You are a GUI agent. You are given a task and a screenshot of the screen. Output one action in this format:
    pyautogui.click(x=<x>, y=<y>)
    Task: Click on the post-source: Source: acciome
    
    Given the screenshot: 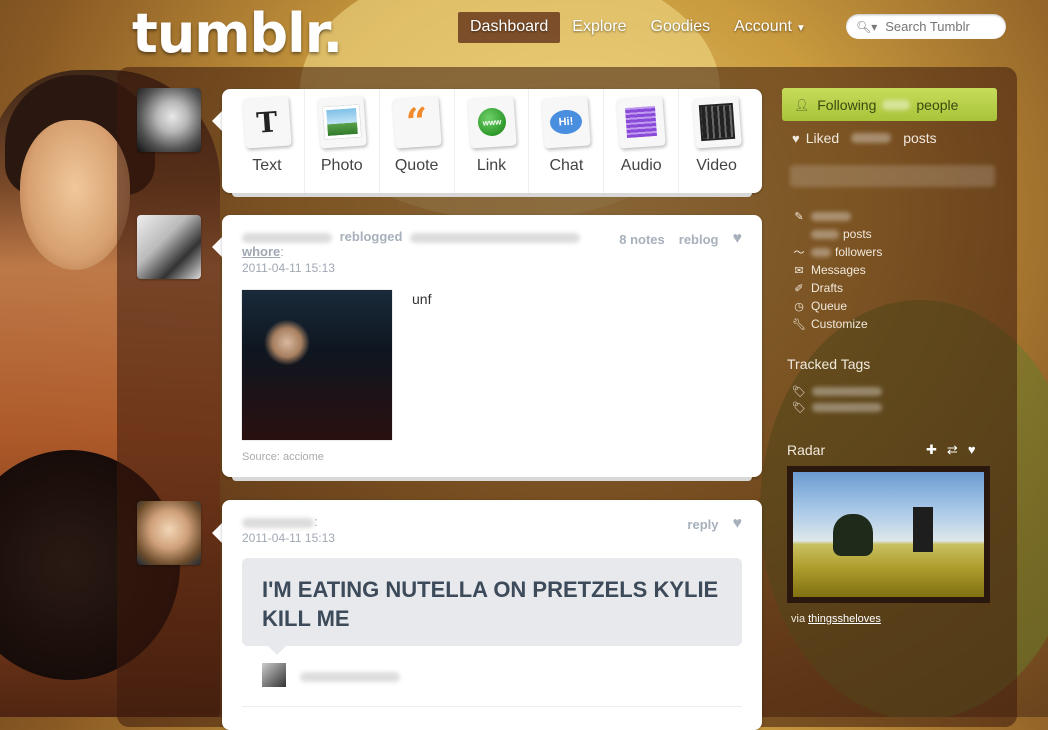 What is the action you would take?
    pyautogui.click(x=283, y=457)
    